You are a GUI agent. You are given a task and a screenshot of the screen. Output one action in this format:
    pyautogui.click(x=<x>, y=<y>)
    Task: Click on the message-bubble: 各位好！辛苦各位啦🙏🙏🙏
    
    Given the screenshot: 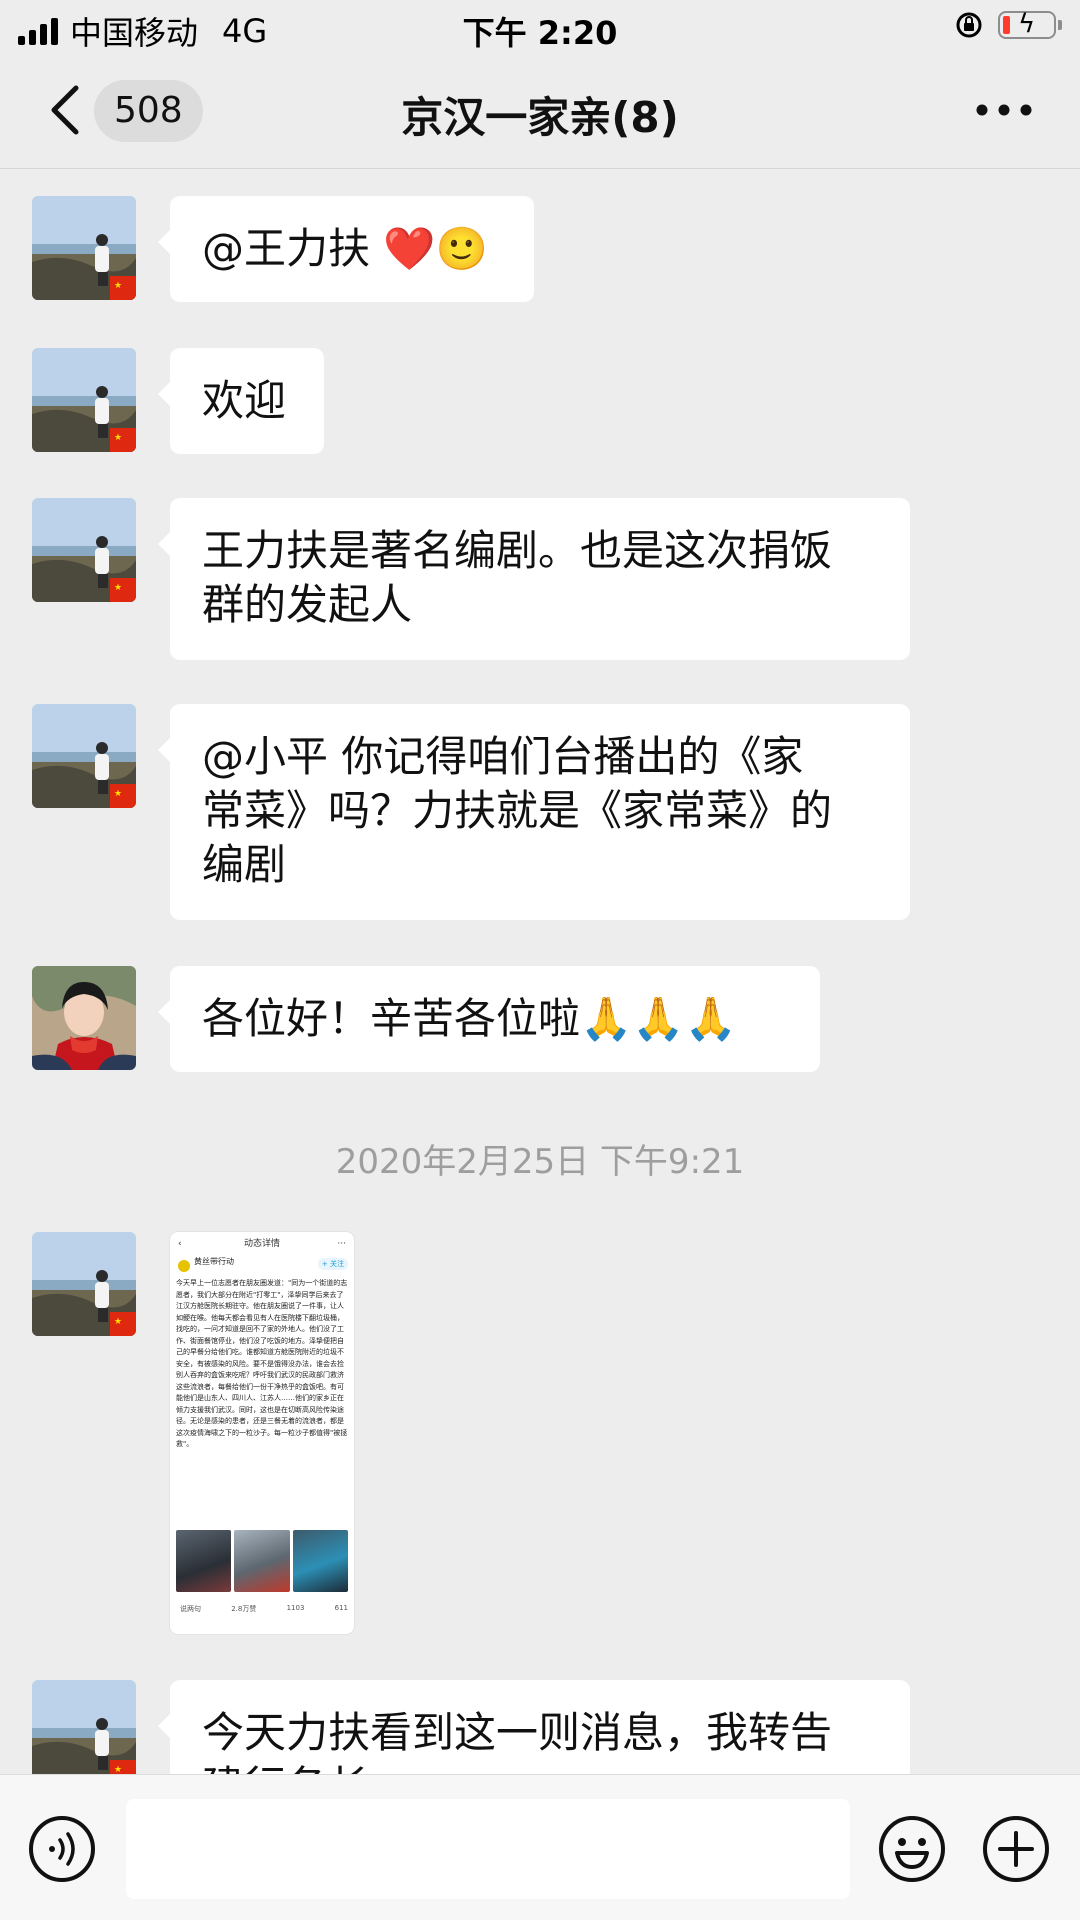 What is the action you would take?
    pyautogui.click(x=489, y=1019)
    